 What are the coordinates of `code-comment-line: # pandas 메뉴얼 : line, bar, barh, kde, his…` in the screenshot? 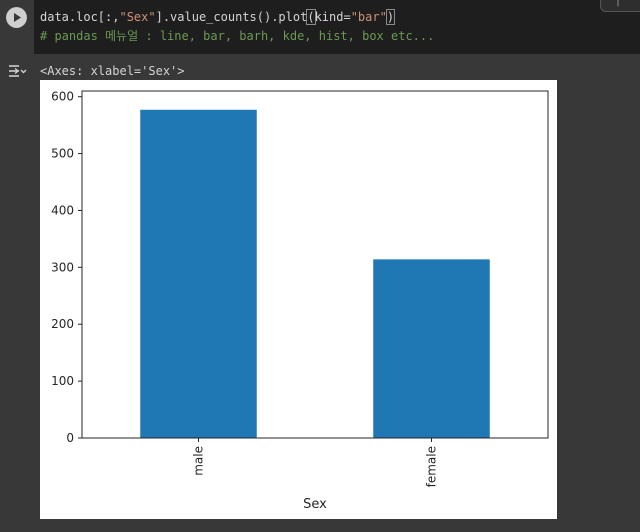 It's located at (237, 36).